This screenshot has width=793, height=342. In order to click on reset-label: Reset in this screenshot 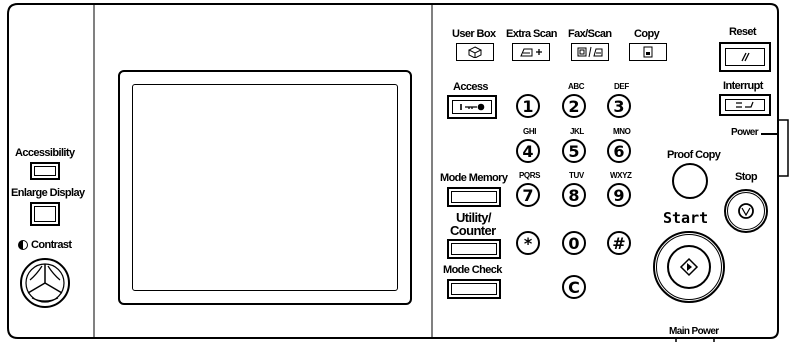, I will do `click(743, 32)`.